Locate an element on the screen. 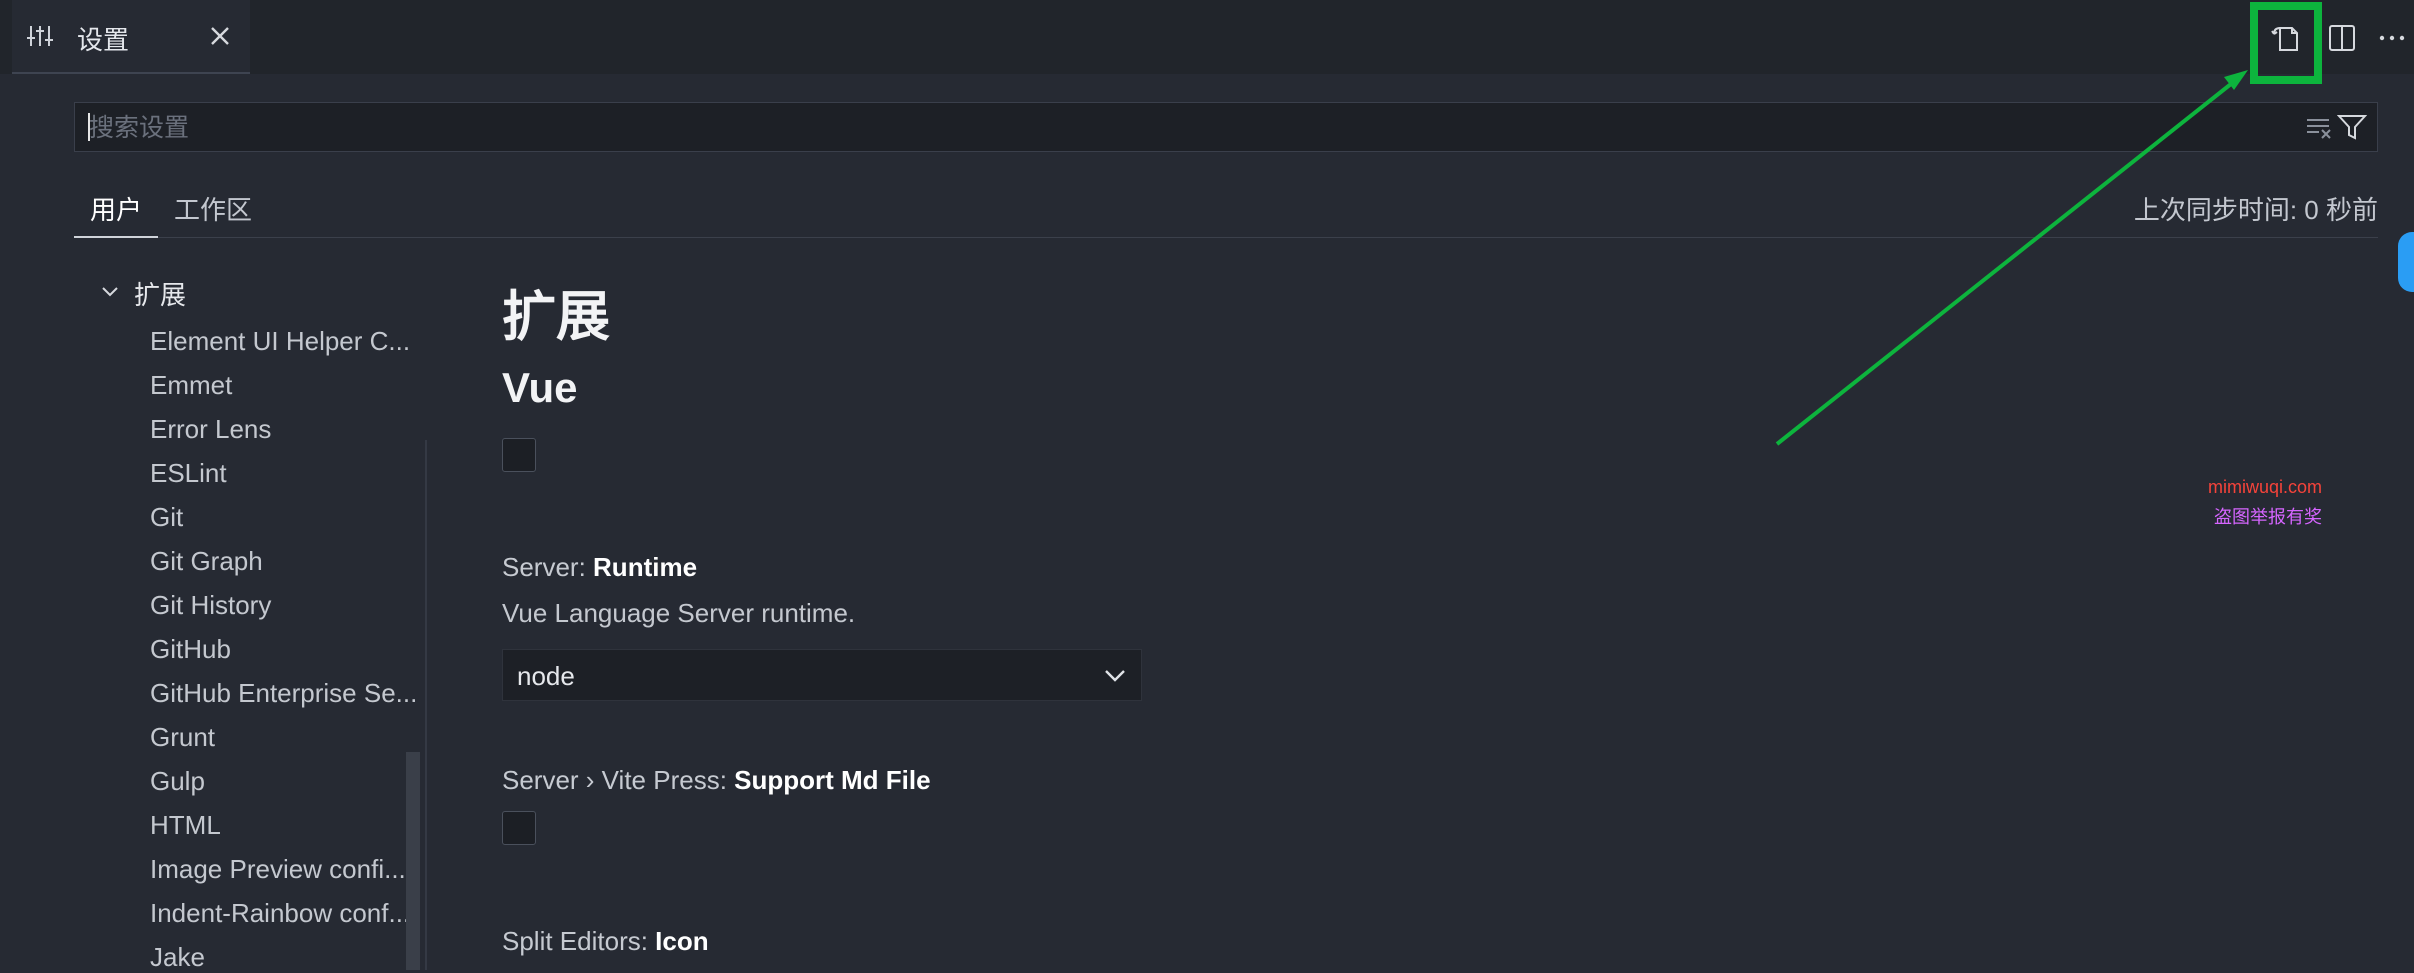  tree-item: Emmet is located at coordinates (287, 385).